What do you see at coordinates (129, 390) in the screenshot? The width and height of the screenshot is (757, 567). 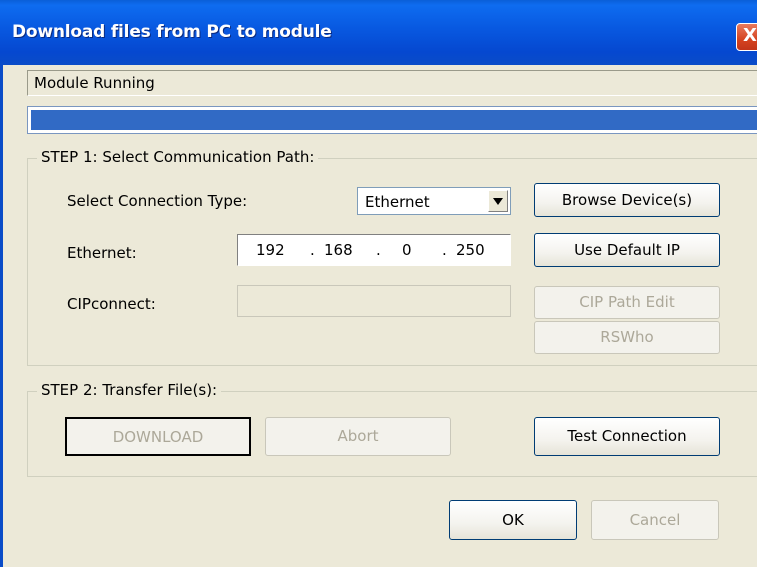 I see `step2-label: STEP 2: Transfer File(s):` at bounding box center [129, 390].